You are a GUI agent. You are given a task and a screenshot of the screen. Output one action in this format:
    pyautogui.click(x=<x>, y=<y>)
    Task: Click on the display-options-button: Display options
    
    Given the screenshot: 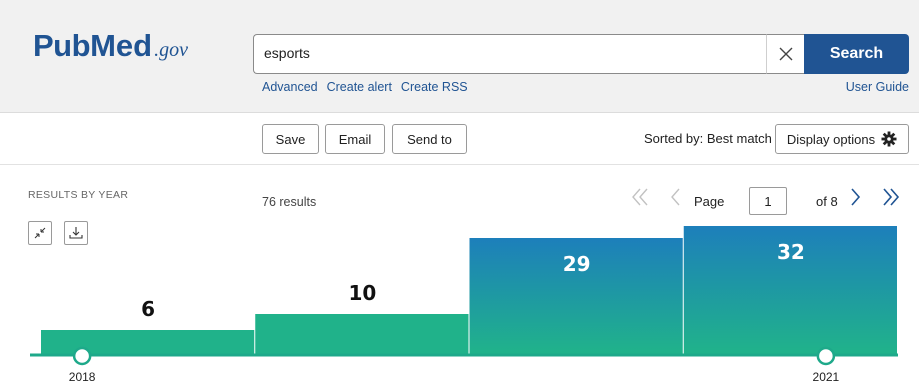 What is the action you would take?
    pyautogui.click(x=842, y=139)
    